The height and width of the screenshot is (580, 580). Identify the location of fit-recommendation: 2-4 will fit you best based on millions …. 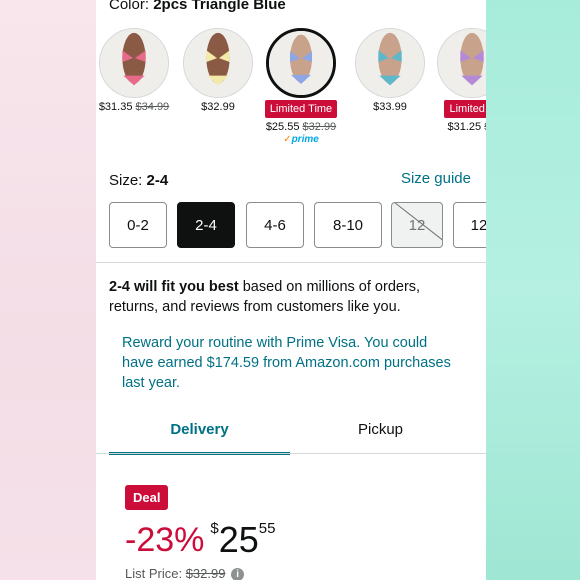
(265, 297).